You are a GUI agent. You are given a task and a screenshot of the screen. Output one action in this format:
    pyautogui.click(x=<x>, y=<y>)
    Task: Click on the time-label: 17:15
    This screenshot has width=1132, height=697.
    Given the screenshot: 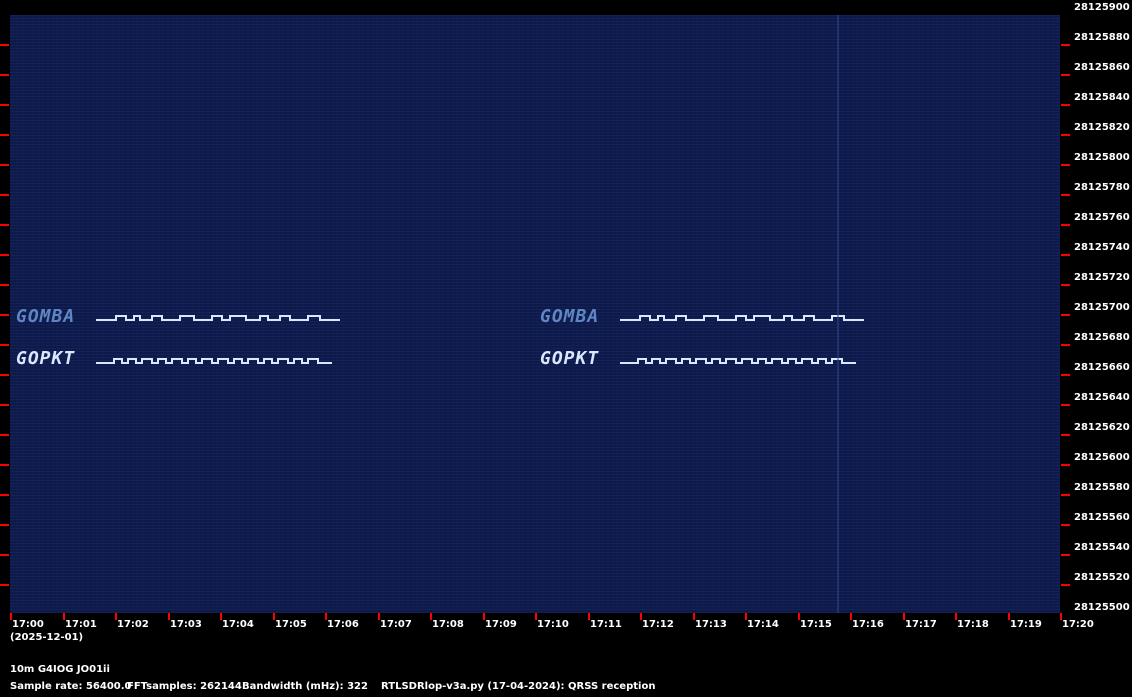 What is the action you would take?
    pyautogui.click(x=816, y=624)
    